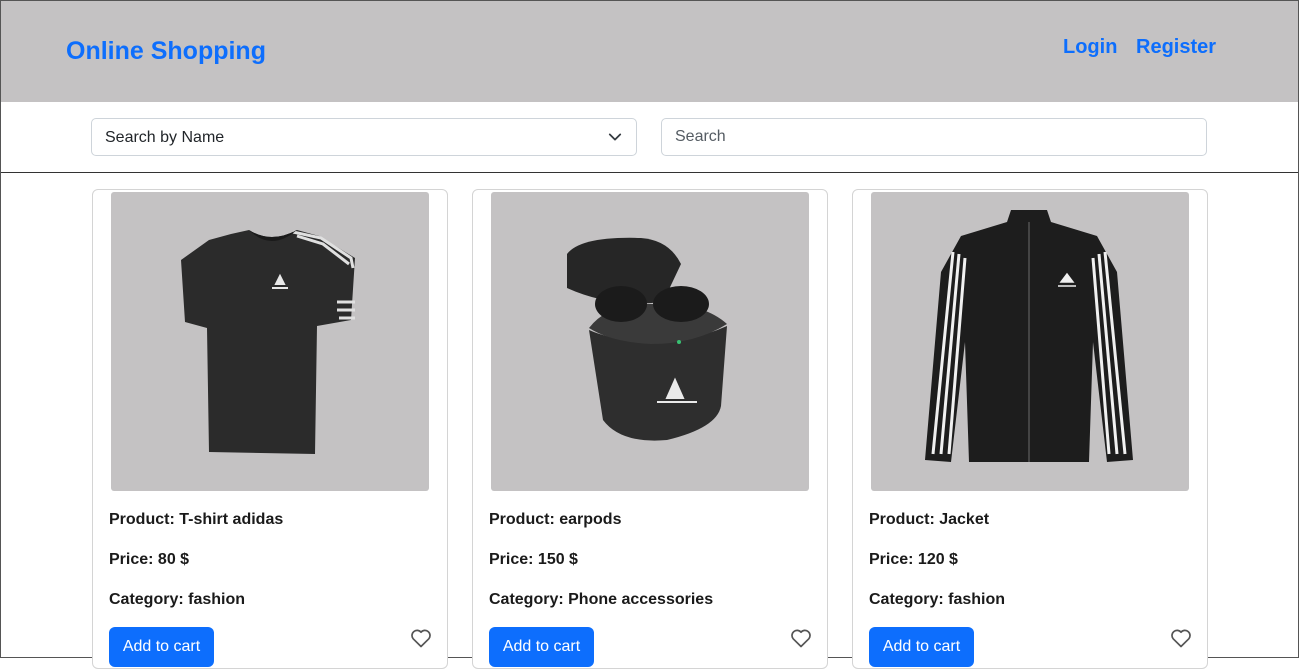 Image resolution: width=1299 pixels, height=669 pixels. What do you see at coordinates (555, 519) in the screenshot?
I see `product-name: Product: earpods` at bounding box center [555, 519].